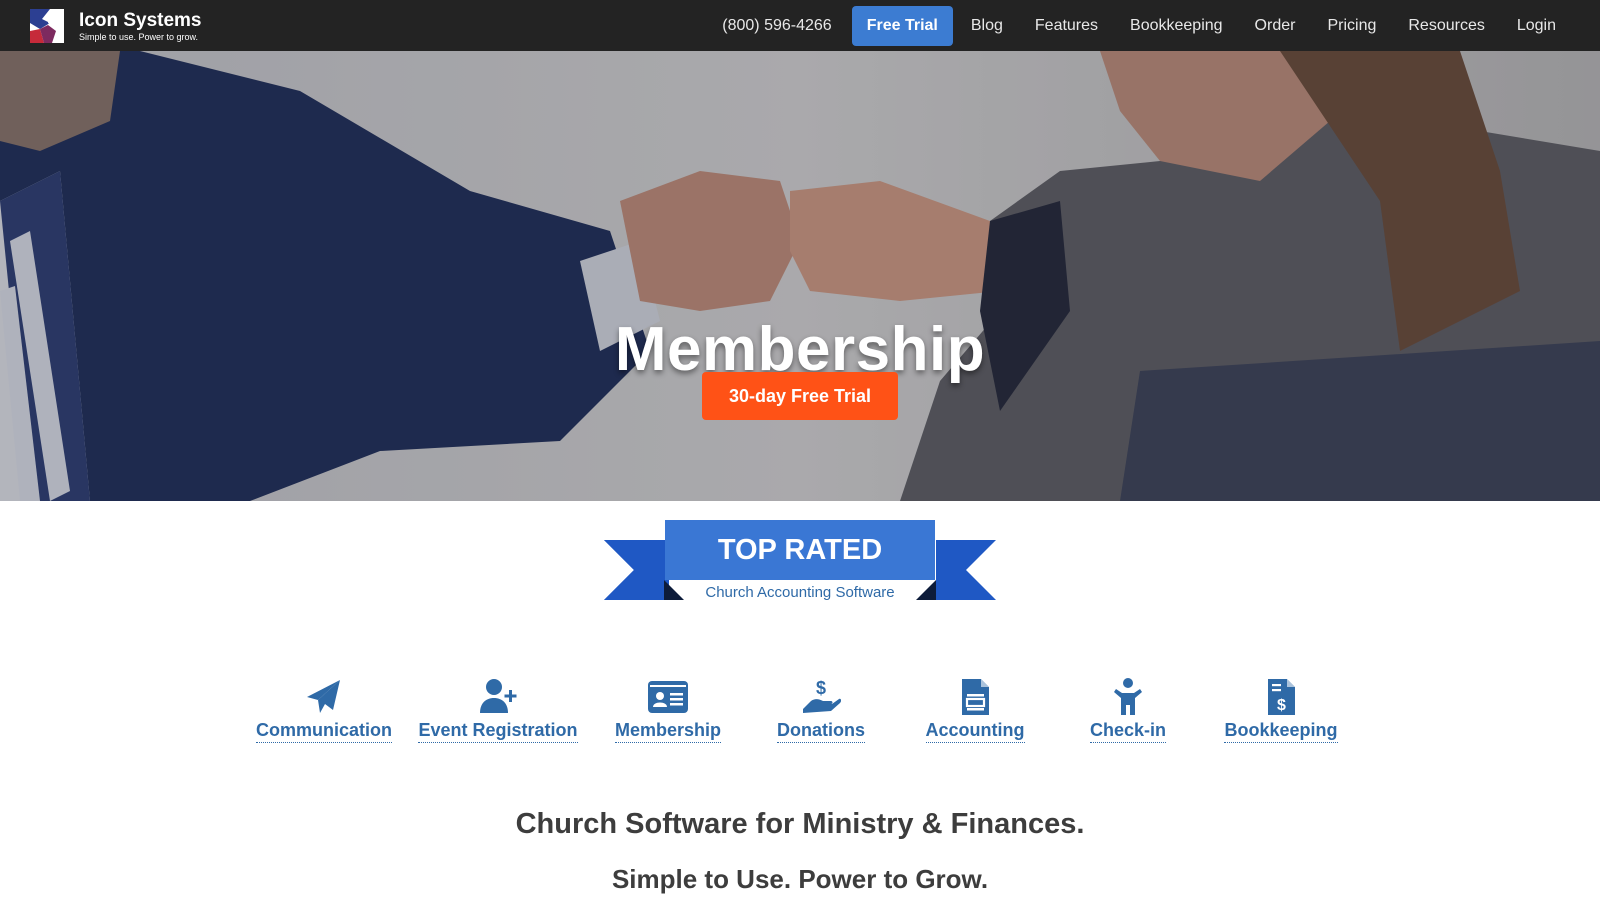  Describe the element at coordinates (902, 25) in the screenshot. I see `nav-free-trial-button: Free Trial` at that location.